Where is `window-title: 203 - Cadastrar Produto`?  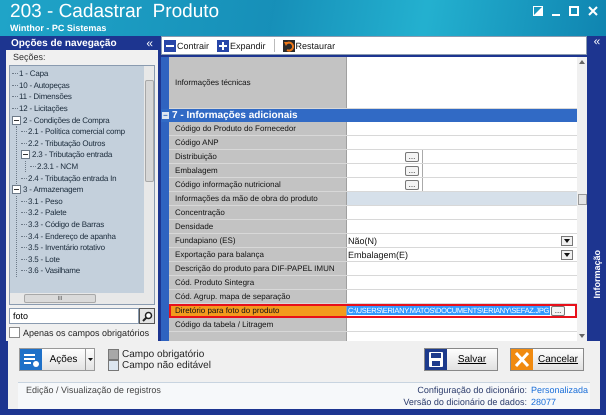
window-title: 203 - Cadastrar Produto is located at coordinates (115, 12).